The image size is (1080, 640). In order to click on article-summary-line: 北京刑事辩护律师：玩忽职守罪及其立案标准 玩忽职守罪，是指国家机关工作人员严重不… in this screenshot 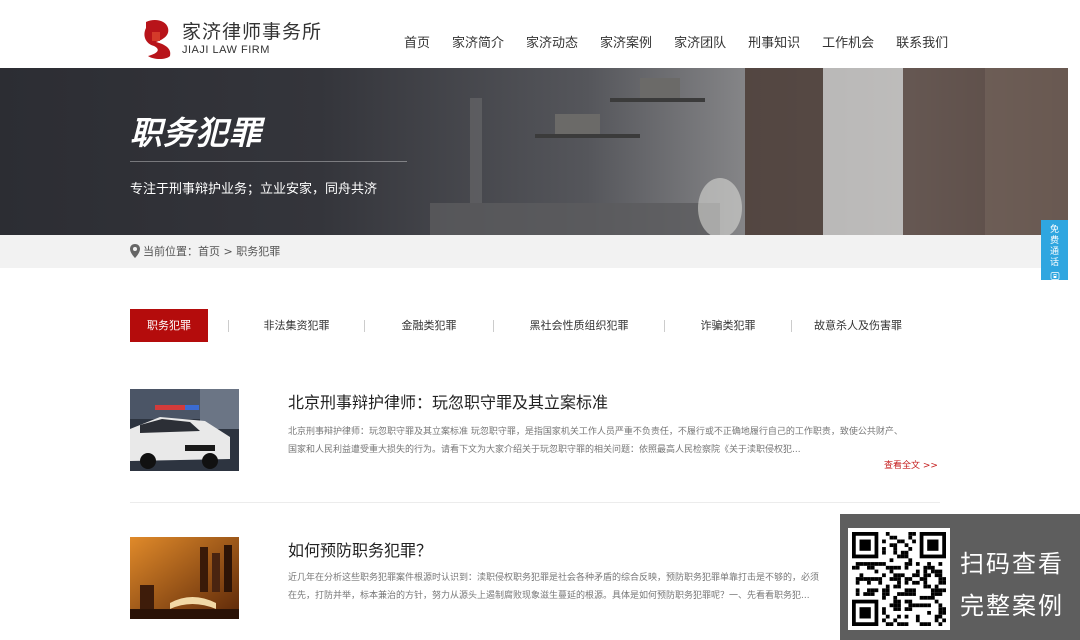, I will do `click(595, 432)`.